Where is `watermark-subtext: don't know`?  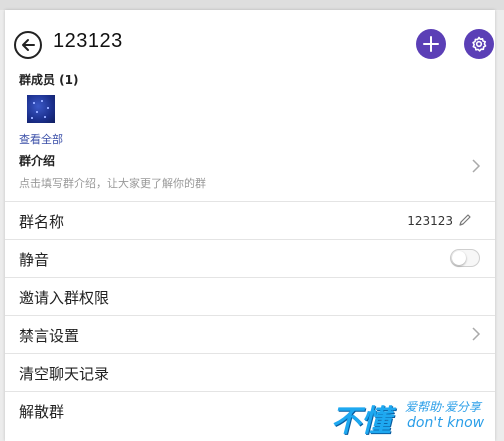 watermark-subtext: don't know is located at coordinates (446, 423).